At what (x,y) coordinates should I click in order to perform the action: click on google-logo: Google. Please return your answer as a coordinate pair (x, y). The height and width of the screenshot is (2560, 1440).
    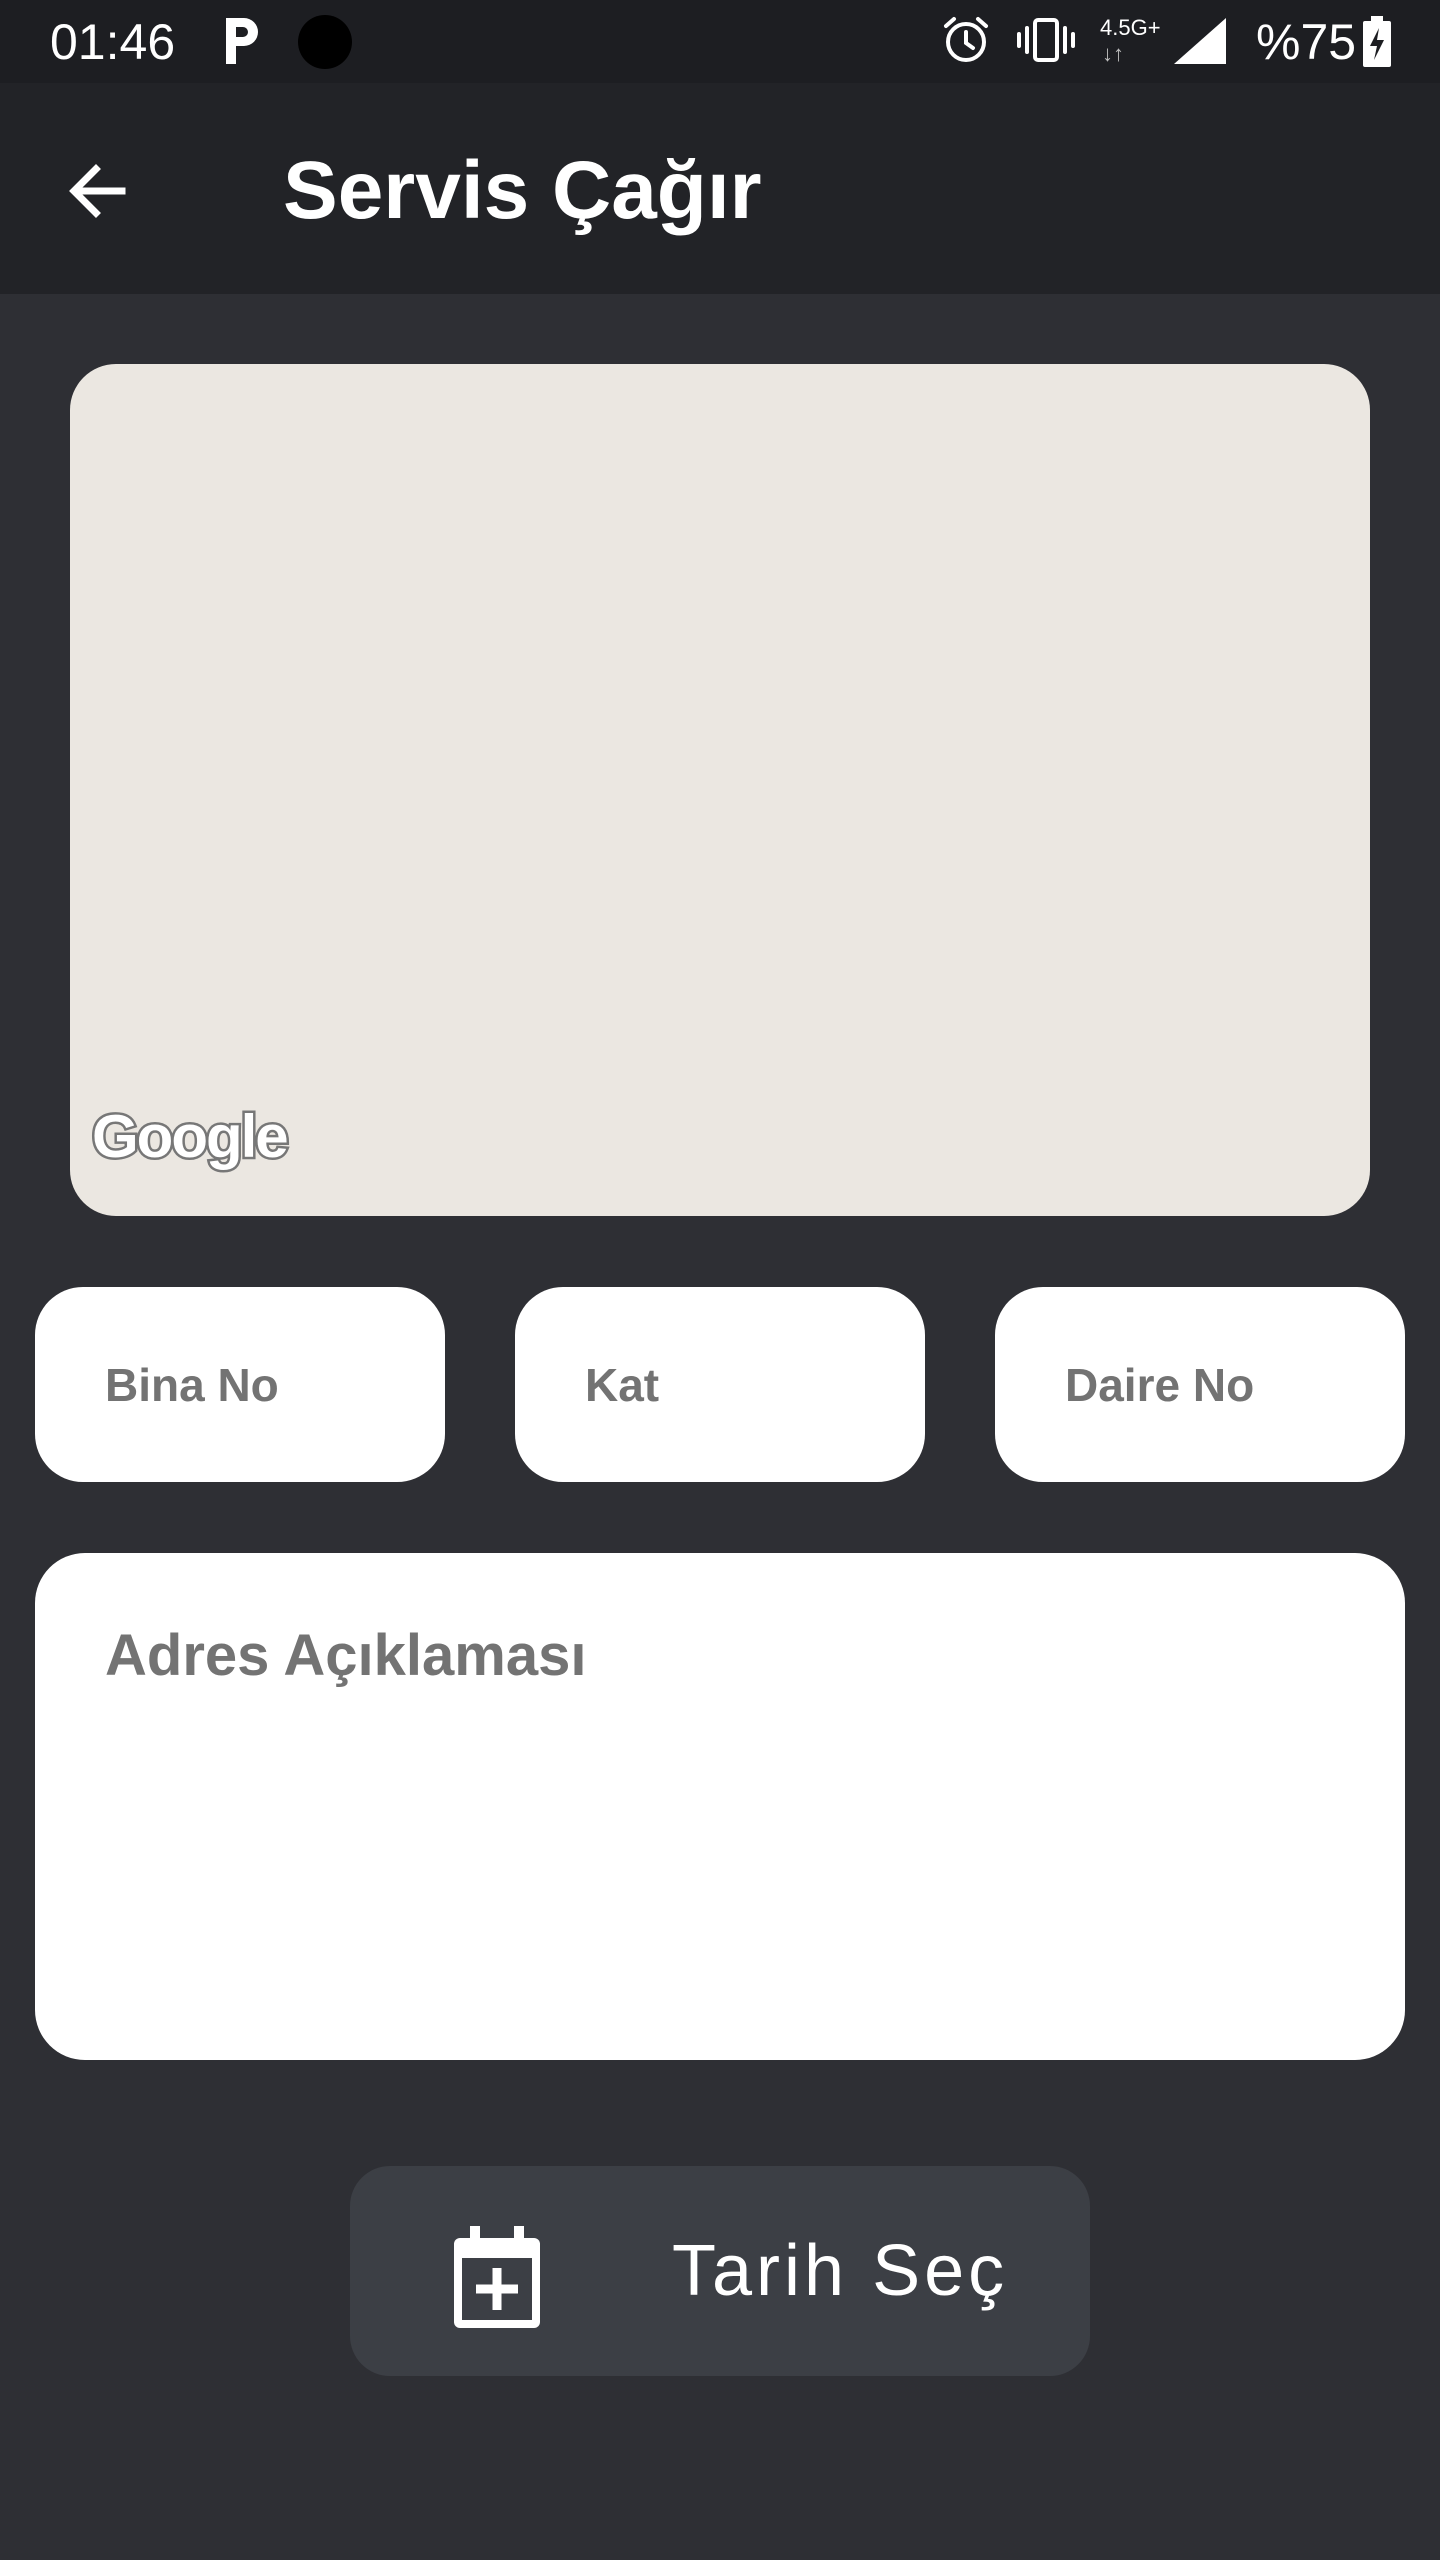
    Looking at the image, I should click on (191, 1137).